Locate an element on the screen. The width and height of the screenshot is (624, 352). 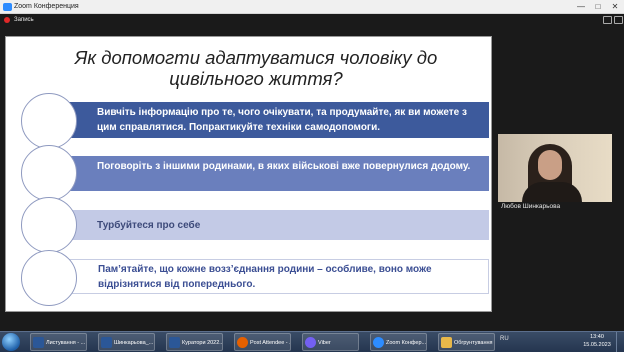
clock-date: 15.05.2023 is located at coordinates (597, 345).